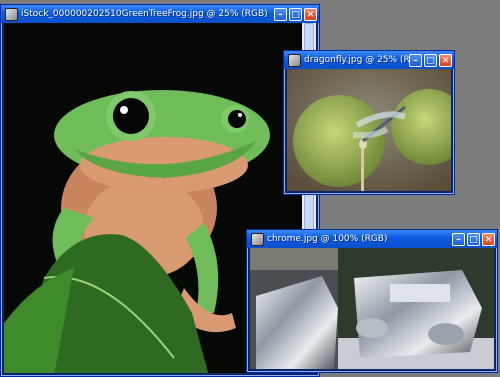 The height and width of the screenshot is (377, 500). I want to click on dragonfly-image-canvas, so click(369, 130).